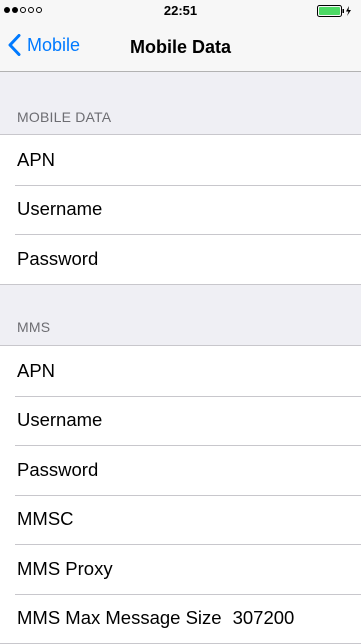  What do you see at coordinates (180, 371) in the screenshot?
I see `mms-apn-field: APN` at bounding box center [180, 371].